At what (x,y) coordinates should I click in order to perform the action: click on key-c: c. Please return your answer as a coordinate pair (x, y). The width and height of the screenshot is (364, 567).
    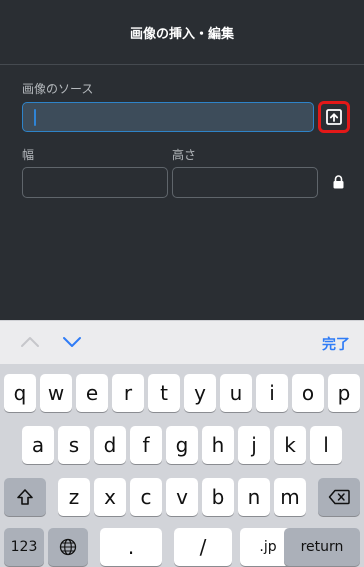
    Looking at the image, I should click on (146, 497).